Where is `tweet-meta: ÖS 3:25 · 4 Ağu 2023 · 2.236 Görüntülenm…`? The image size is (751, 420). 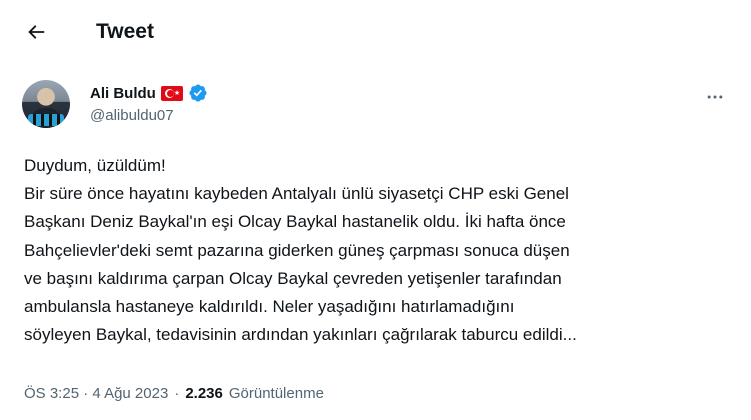 tweet-meta: ÖS 3:25 · 4 Ağu 2023 · 2.236 Görüntülenm… is located at coordinates (174, 393).